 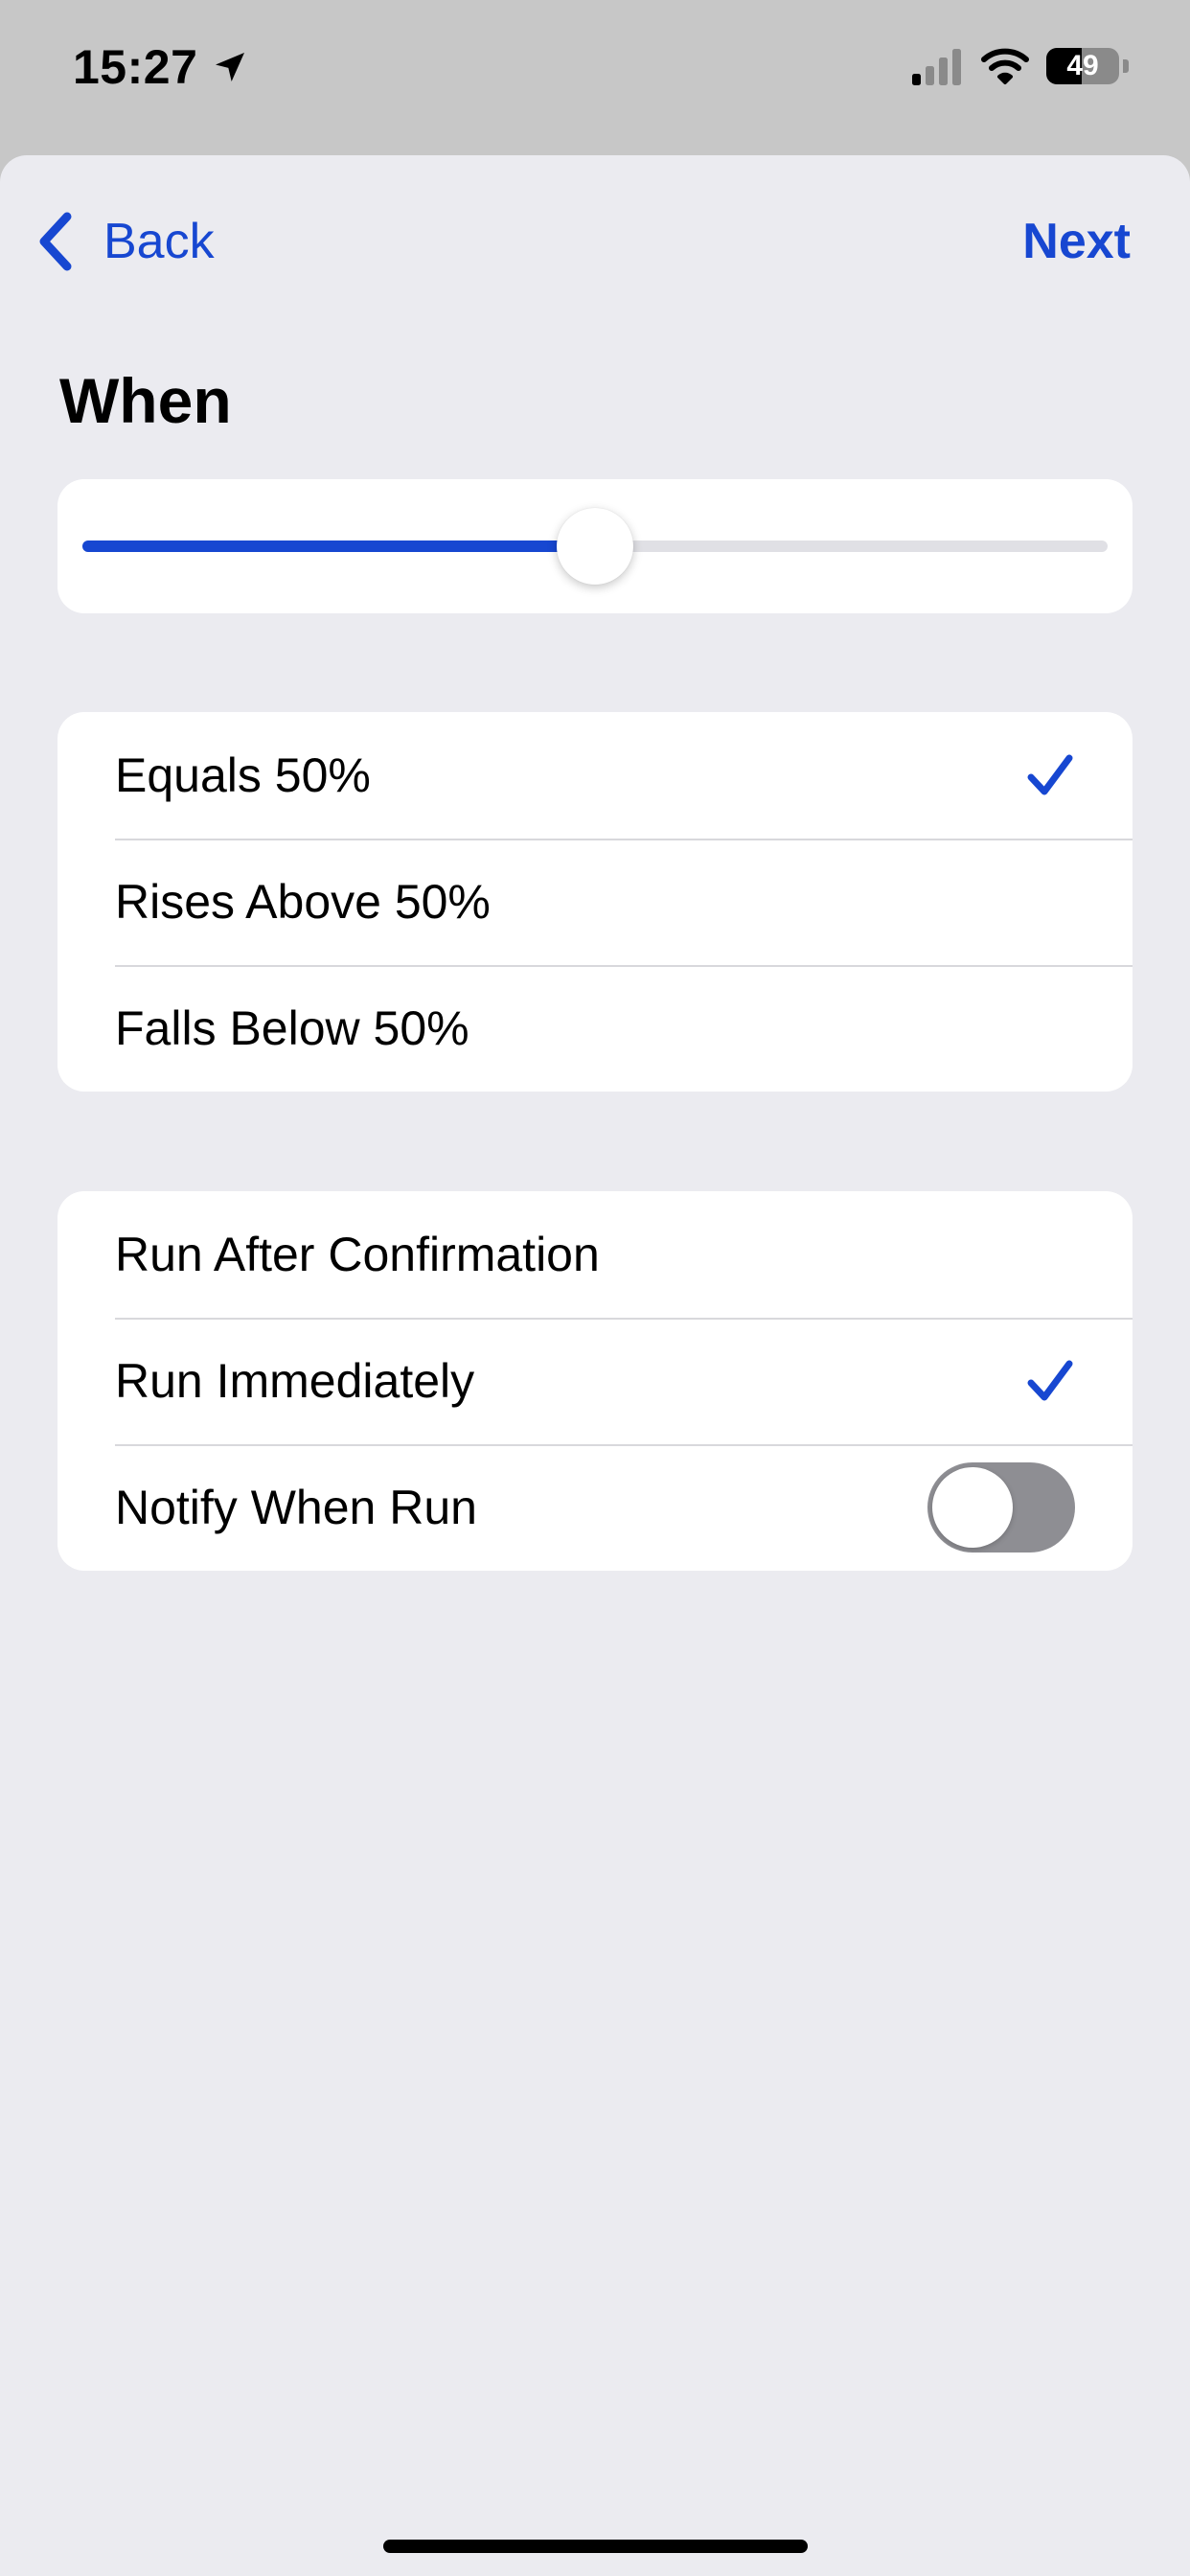 I want to click on notify-when-run-row: Notify When Run, so click(x=595, y=1507).